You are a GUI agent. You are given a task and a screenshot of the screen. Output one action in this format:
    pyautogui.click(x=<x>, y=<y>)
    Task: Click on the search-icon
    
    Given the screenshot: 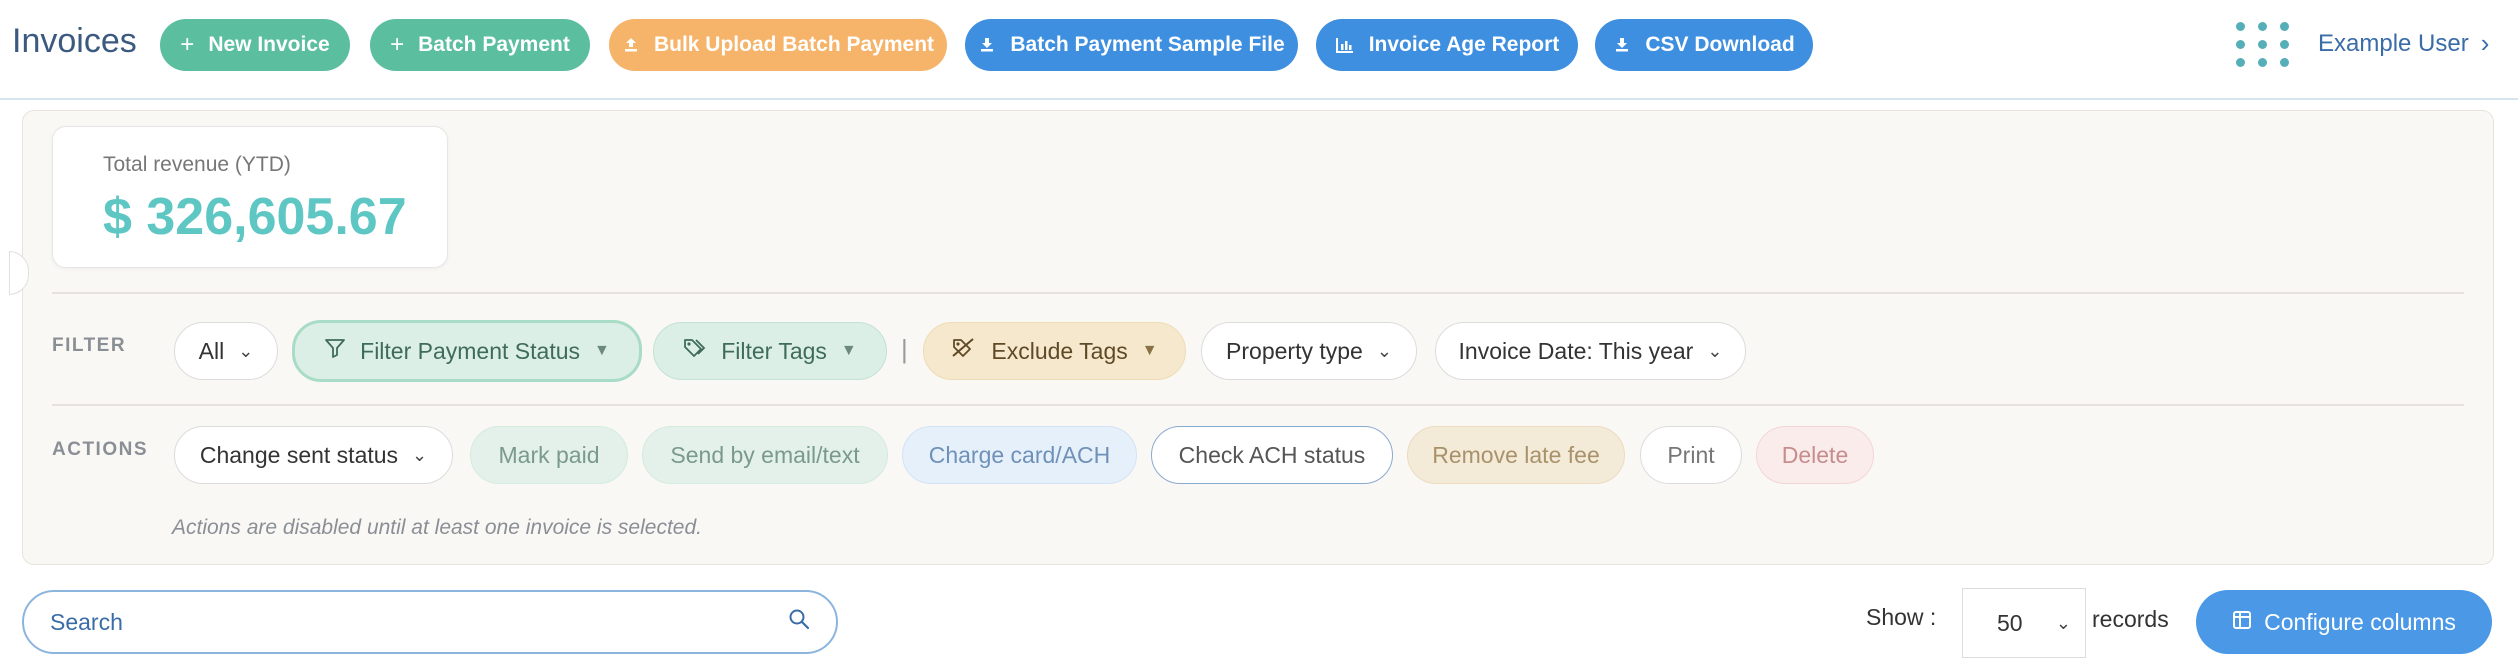 What is the action you would take?
    pyautogui.click(x=799, y=622)
    